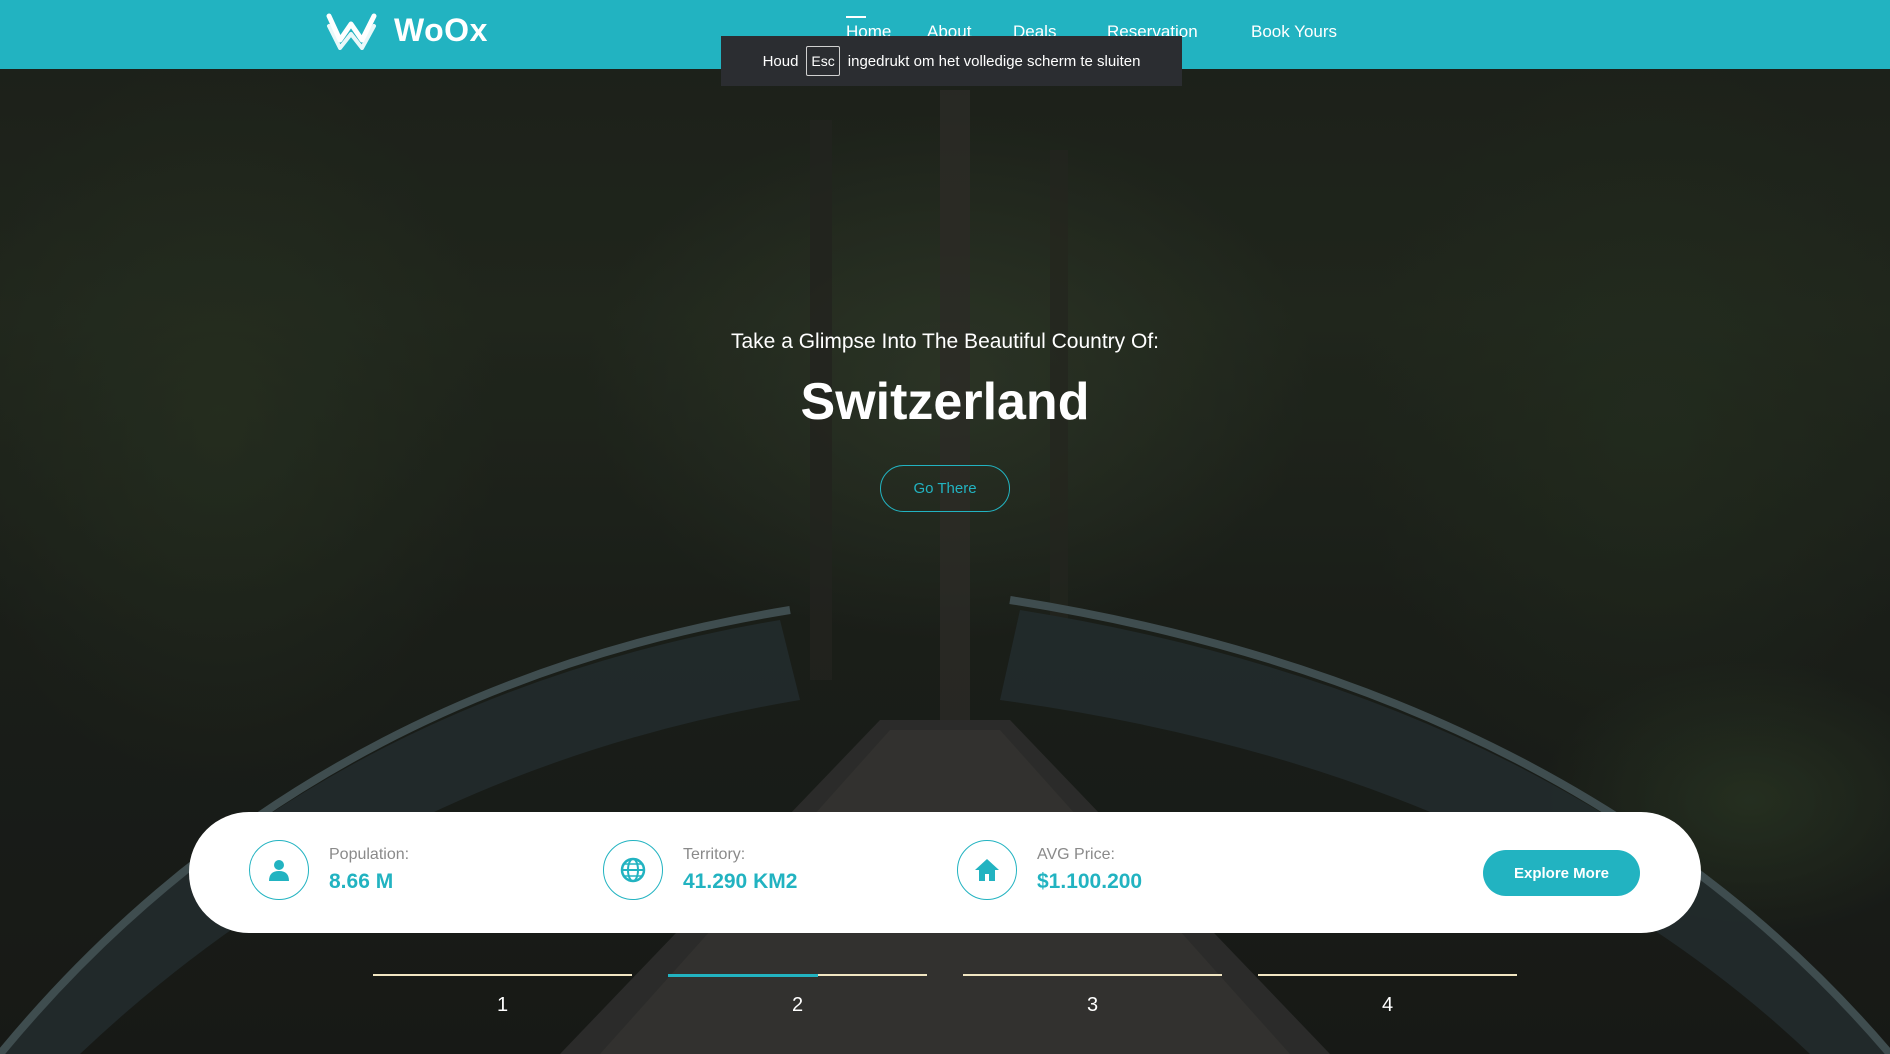 This screenshot has height=1054, width=1890. I want to click on globe-icon, so click(633, 870).